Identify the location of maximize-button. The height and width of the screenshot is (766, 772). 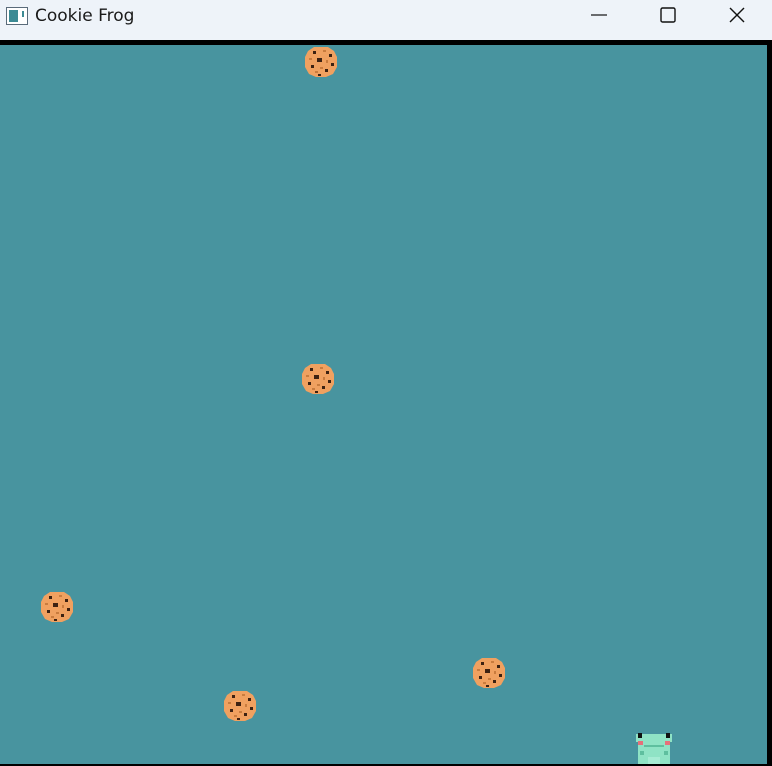
(668, 17).